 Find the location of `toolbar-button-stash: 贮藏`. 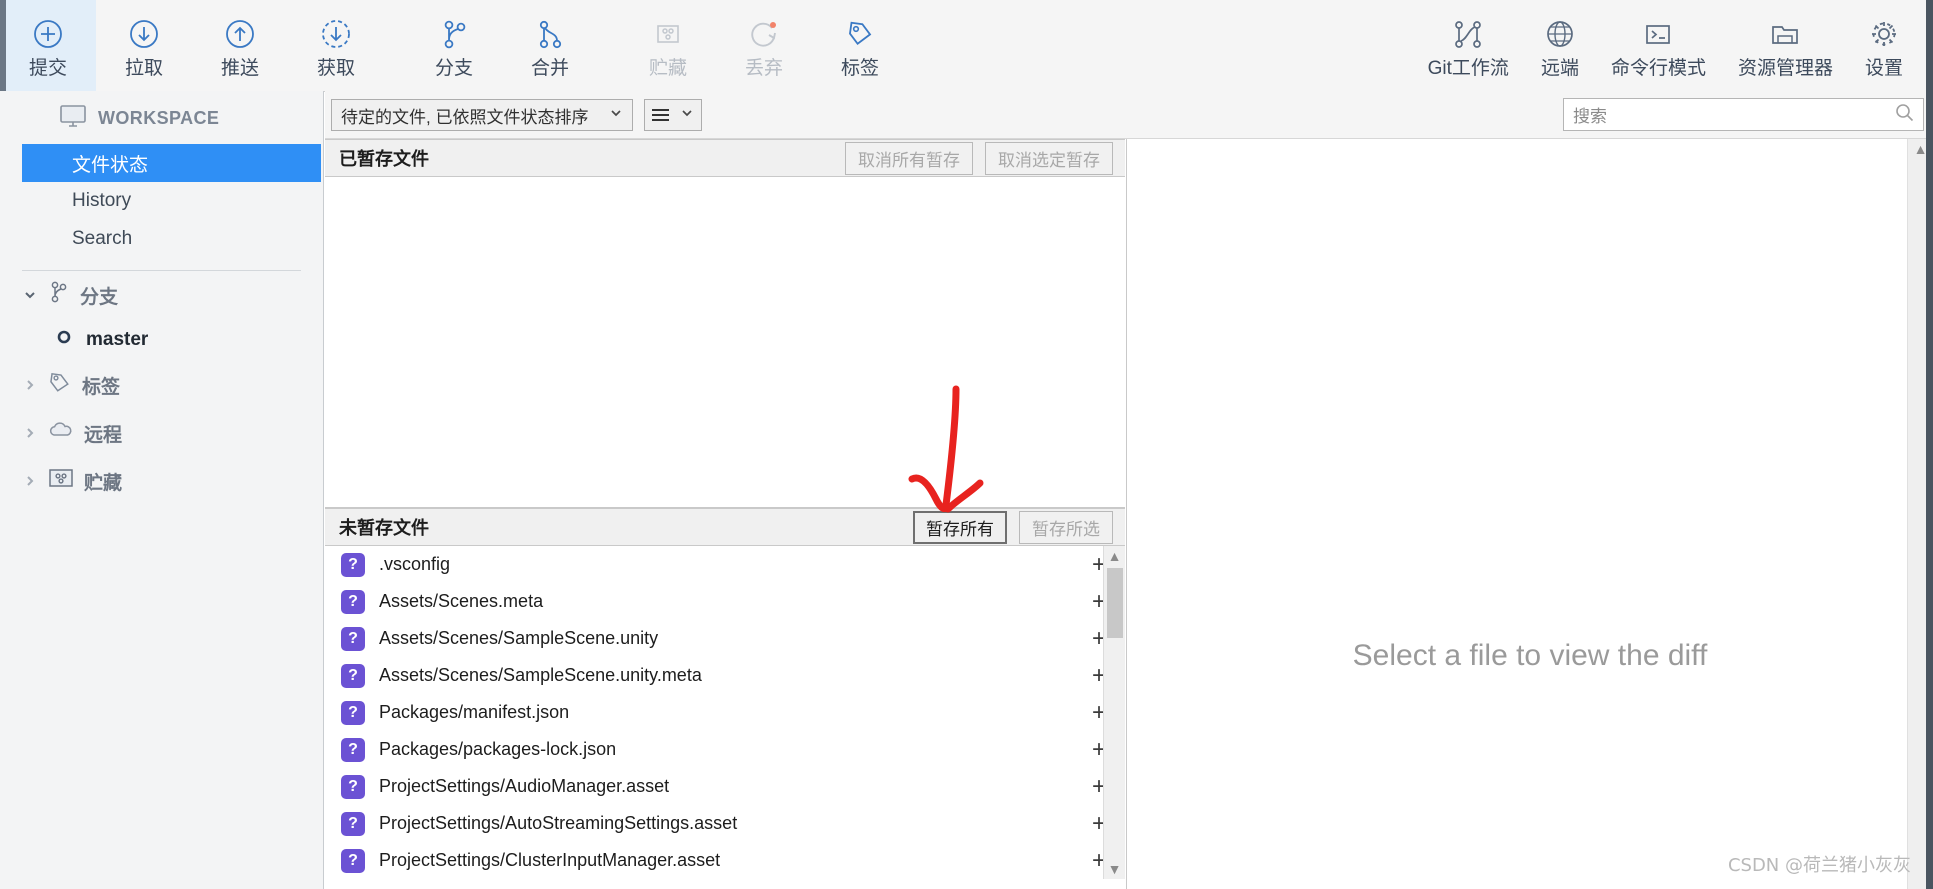

toolbar-button-stash: 贮藏 is located at coordinates (668, 45).